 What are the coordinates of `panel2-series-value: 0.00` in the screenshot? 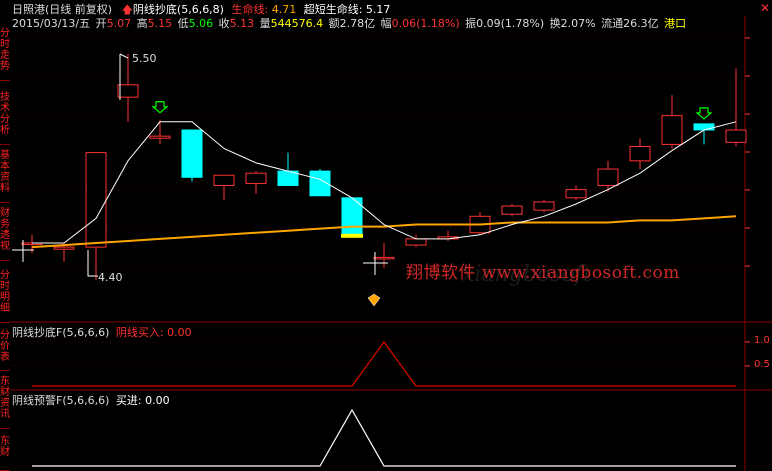 It's located at (157, 400).